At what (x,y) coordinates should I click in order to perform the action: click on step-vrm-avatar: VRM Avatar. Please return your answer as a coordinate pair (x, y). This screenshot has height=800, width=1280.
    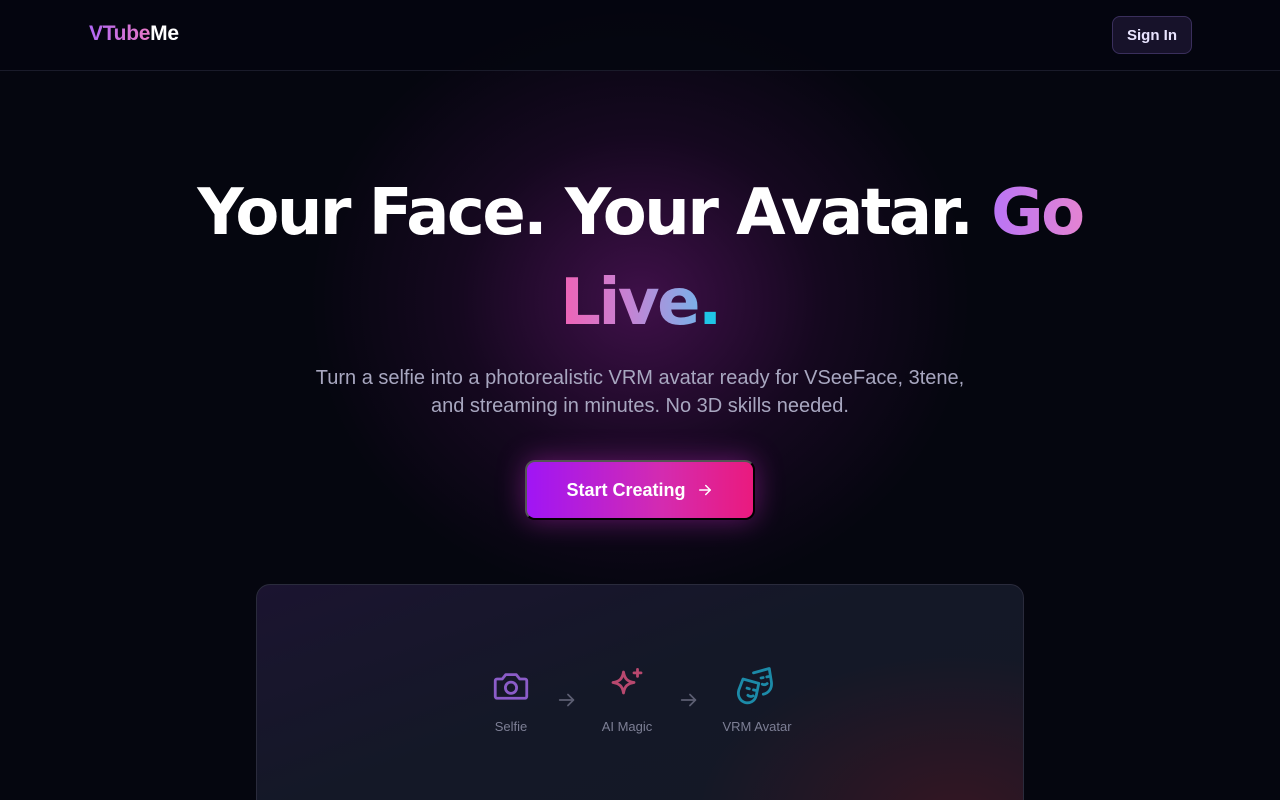
    Looking at the image, I should click on (757, 699).